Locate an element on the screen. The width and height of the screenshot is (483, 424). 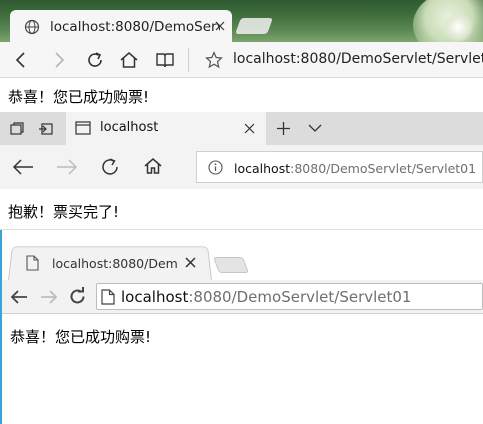
browser-tab-content: localhost:8080/DemoSe is located at coordinates (110, 263).